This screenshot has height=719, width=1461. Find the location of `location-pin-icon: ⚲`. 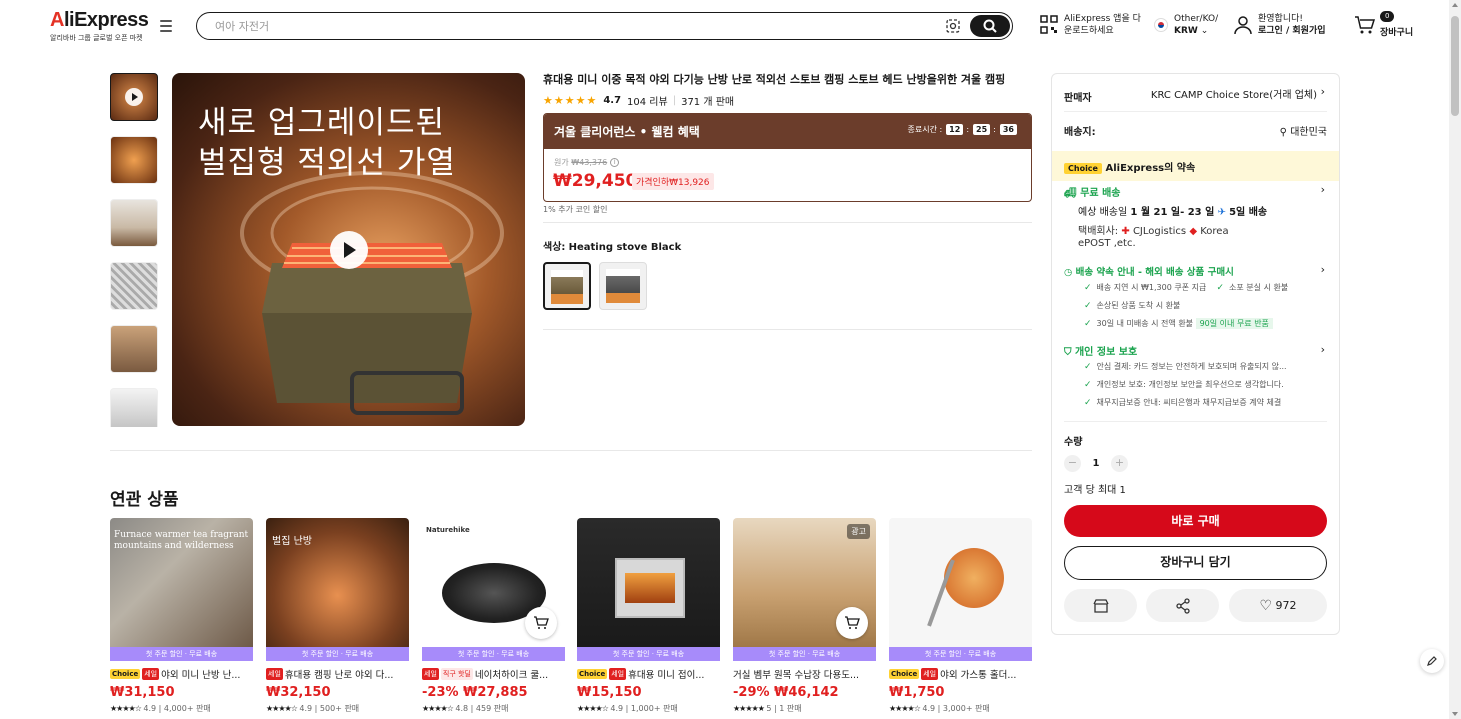

location-pin-icon: ⚲ is located at coordinates (1283, 132).